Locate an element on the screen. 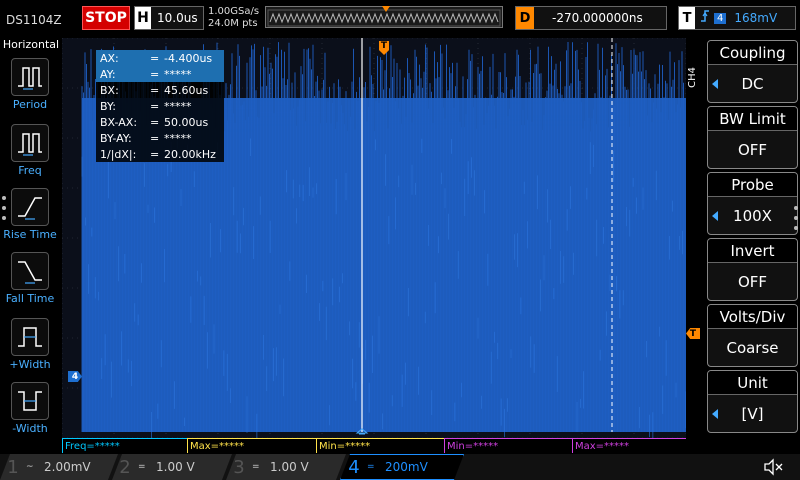 The image size is (800, 480). speaker-muted-icon is located at coordinates (773, 467).